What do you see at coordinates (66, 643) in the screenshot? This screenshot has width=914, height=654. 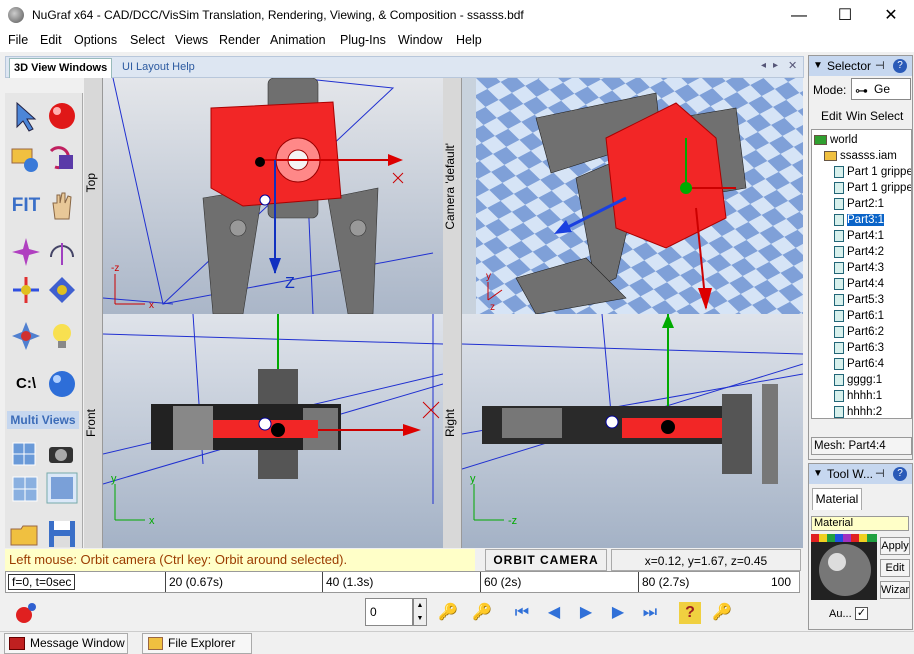 I see `tab-message-window: Message Window` at bounding box center [66, 643].